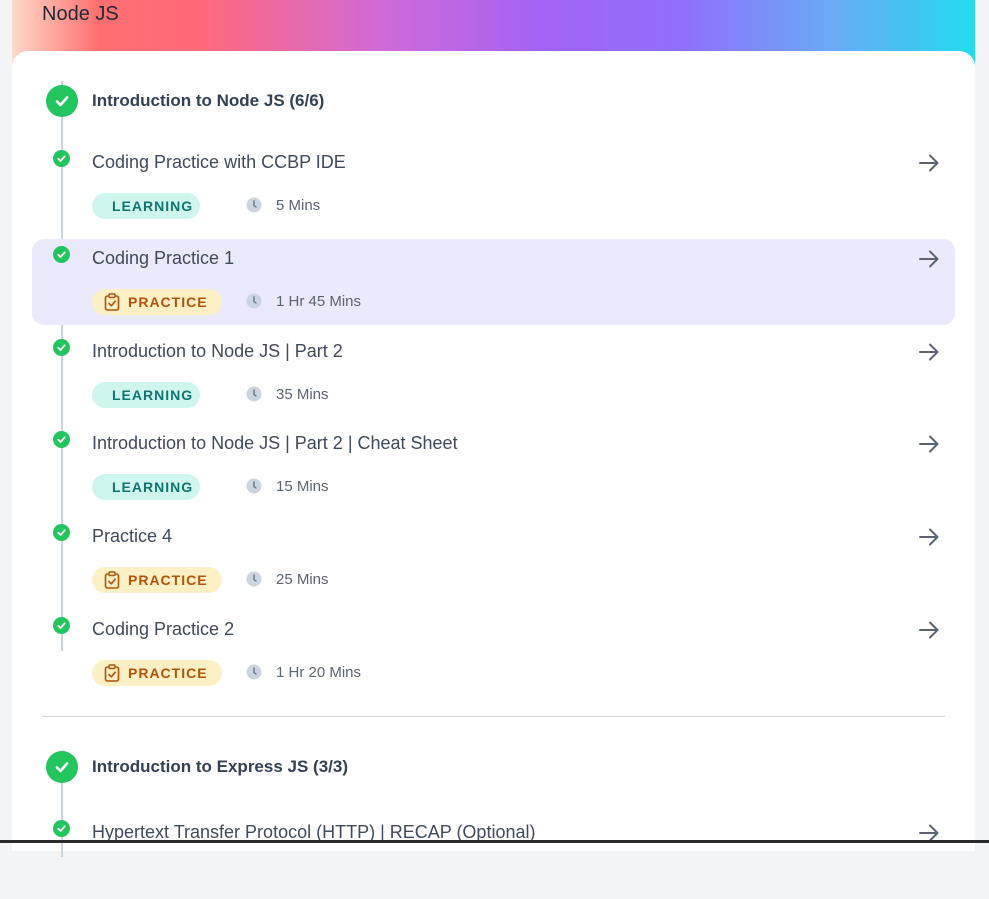  I want to click on module-header-express-js: Introduction to Express JS (3/3), so click(493, 771).